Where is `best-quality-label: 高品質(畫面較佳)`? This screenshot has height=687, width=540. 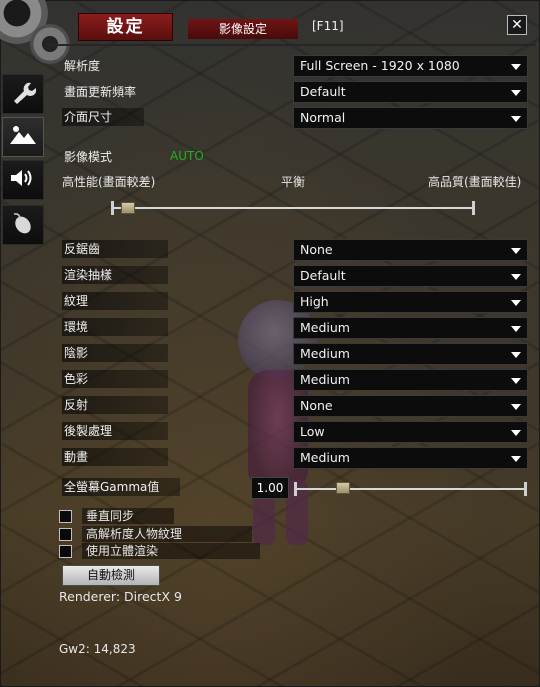 best-quality-label: 高品質(畫面較佳) is located at coordinates (475, 182).